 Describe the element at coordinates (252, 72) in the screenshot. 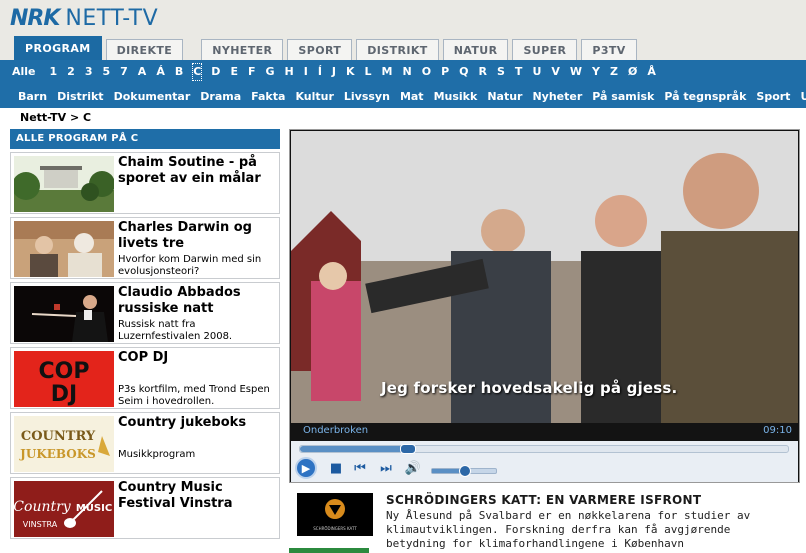

I see `alphabet-letter: F` at that location.